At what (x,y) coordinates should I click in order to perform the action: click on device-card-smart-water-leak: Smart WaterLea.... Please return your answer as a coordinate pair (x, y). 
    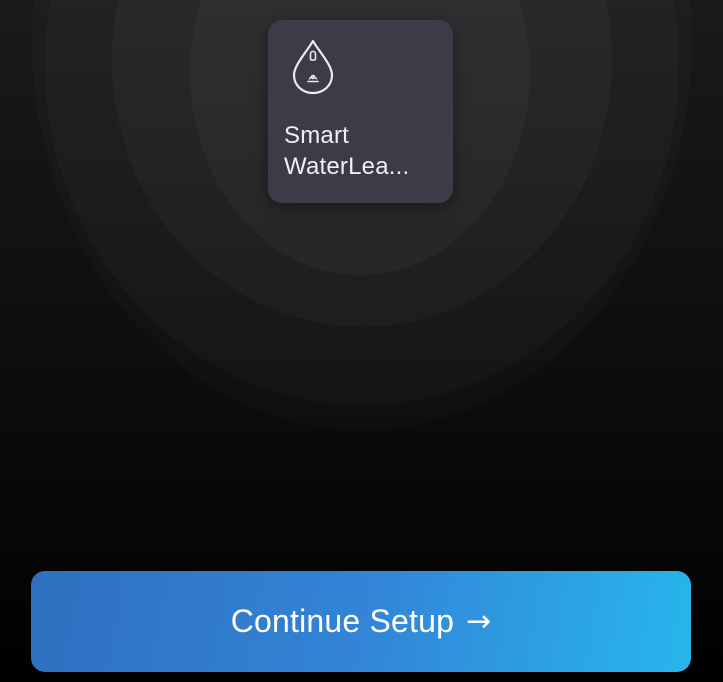
    Looking at the image, I should click on (360, 111).